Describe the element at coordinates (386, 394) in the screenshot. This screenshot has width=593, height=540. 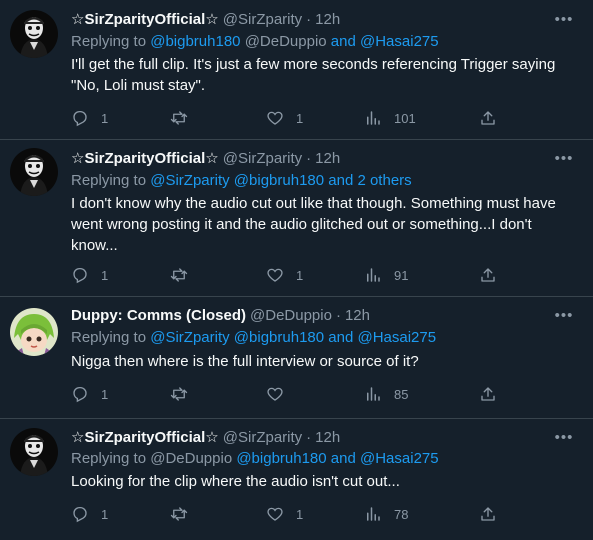
I see `views-button: 85` at that location.